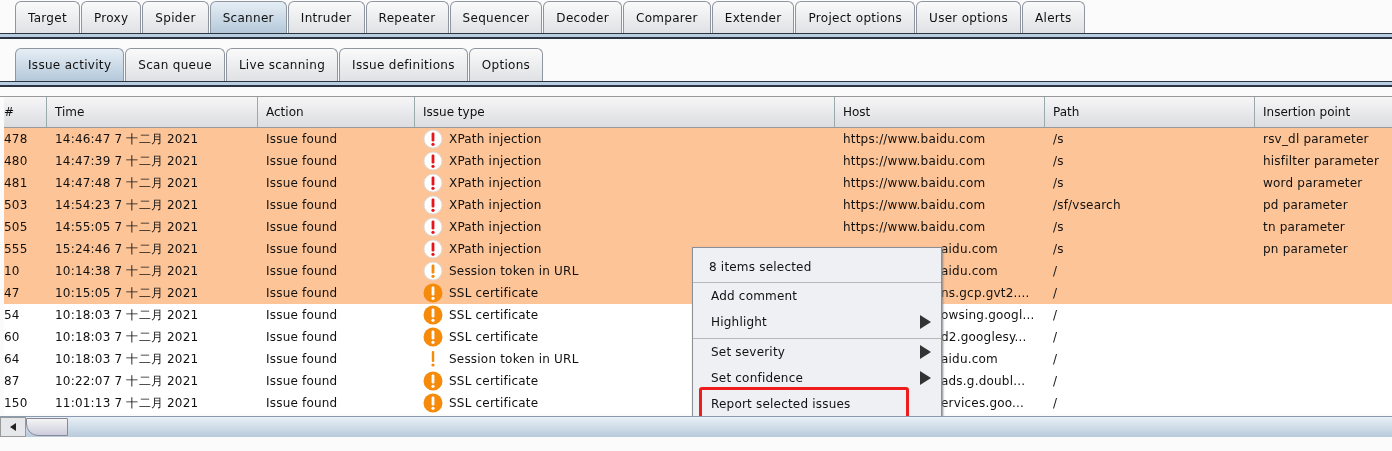  Describe the element at coordinates (127, 139) in the screenshot. I see `table-cell: 14:46:47 7 十二月 2021` at that location.